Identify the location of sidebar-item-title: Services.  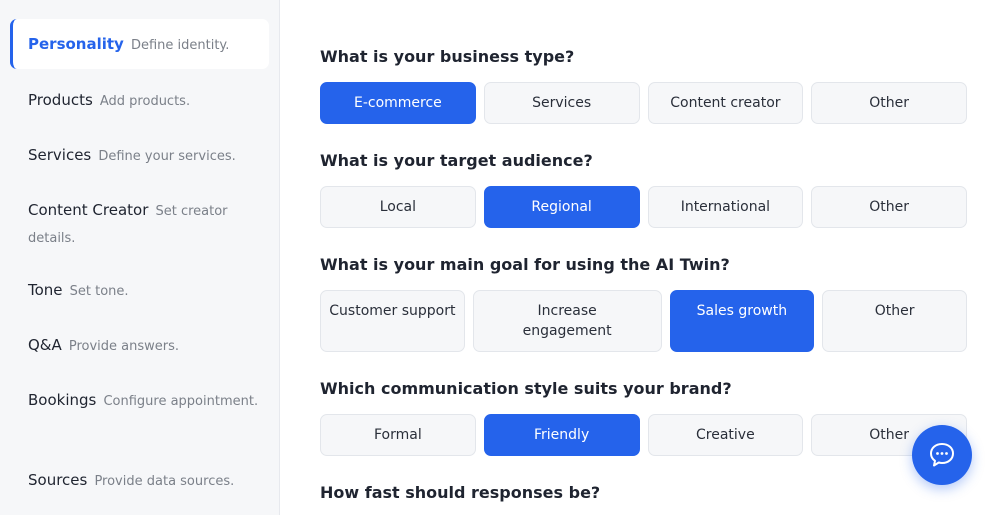
(60, 155).